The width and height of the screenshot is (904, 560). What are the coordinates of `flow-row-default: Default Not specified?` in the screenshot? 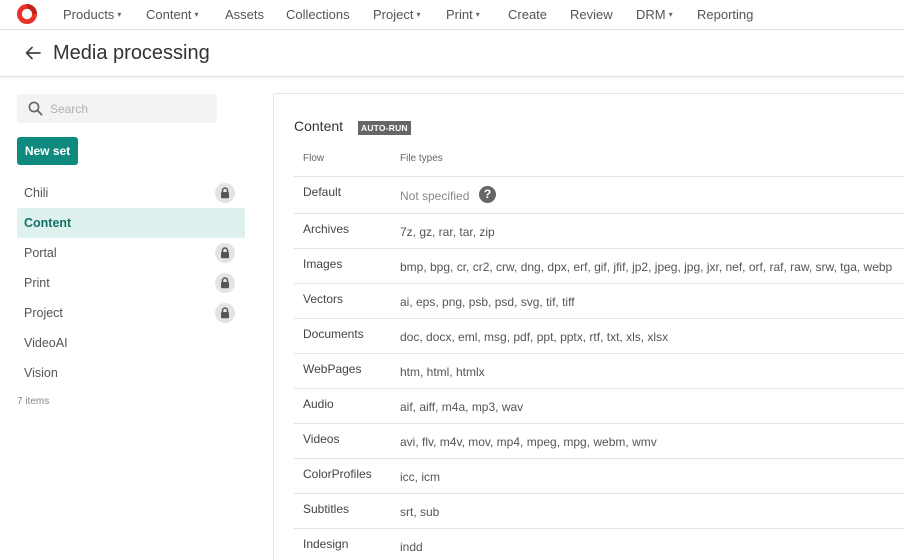 It's located at (599, 194).